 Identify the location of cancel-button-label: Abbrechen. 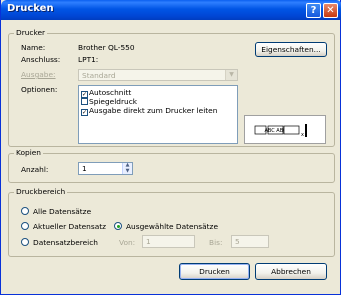
(291, 271).